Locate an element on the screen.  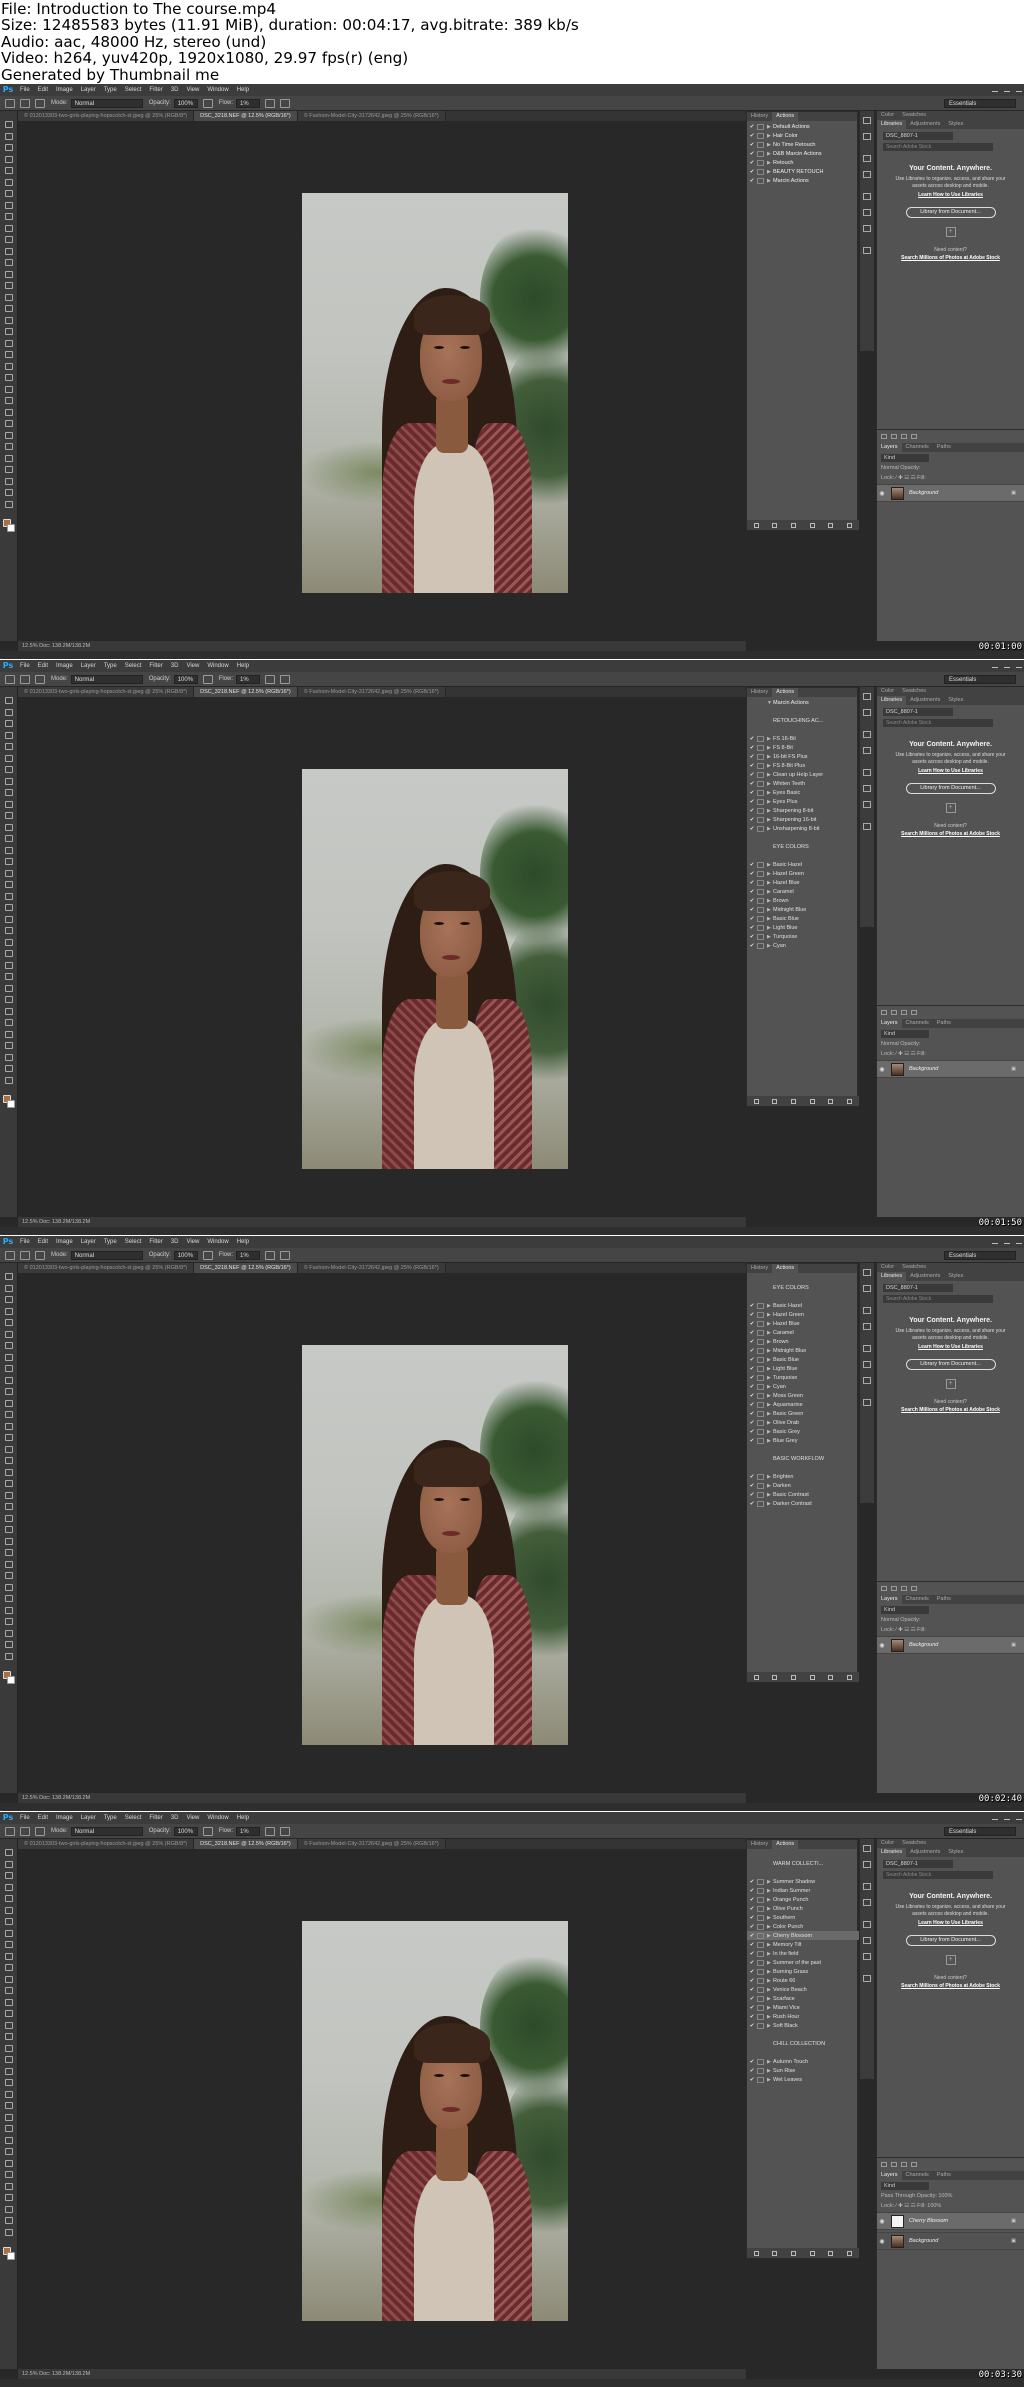
brush-tool-icon is located at coordinates (10, 1831).